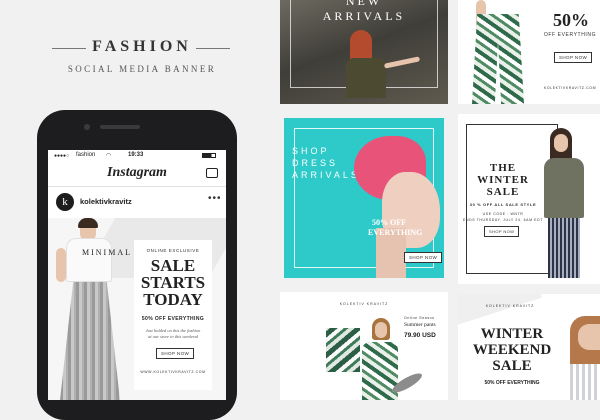 Image resolution: width=600 pixels, height=420 pixels. Describe the element at coordinates (61, 265) in the screenshot. I see `model-arm` at that location.